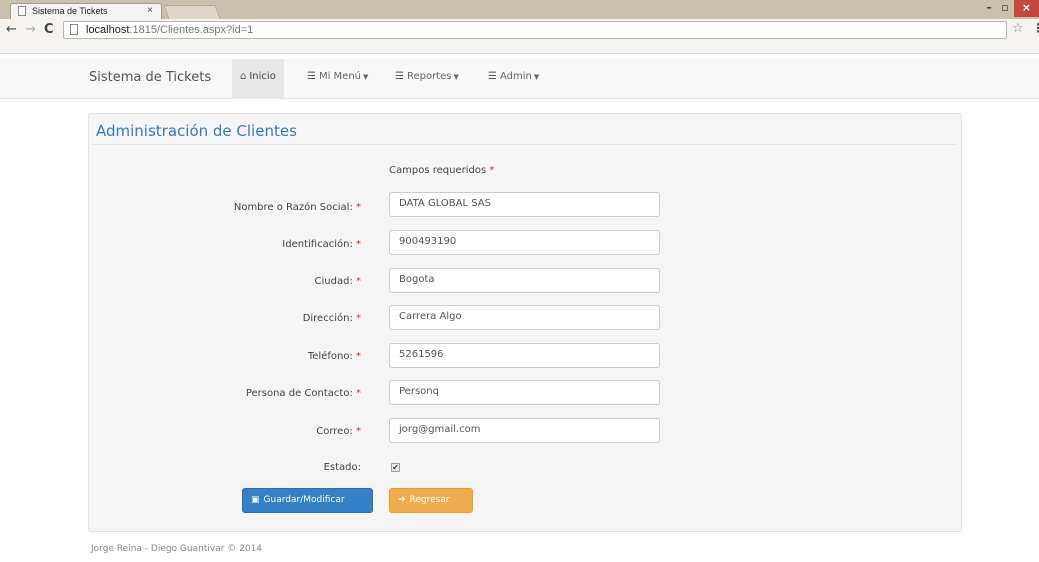 The height and width of the screenshot is (562, 1039). Describe the element at coordinates (297, 207) in the screenshot. I see `label-nombre: Nombre o Razón Social: *` at that location.